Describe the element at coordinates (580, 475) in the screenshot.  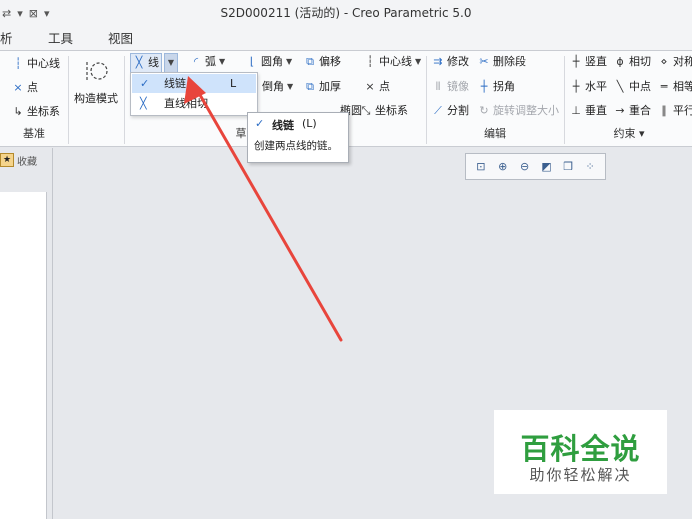
I see `watermark-subtitle: 助你轻松解决` at that location.